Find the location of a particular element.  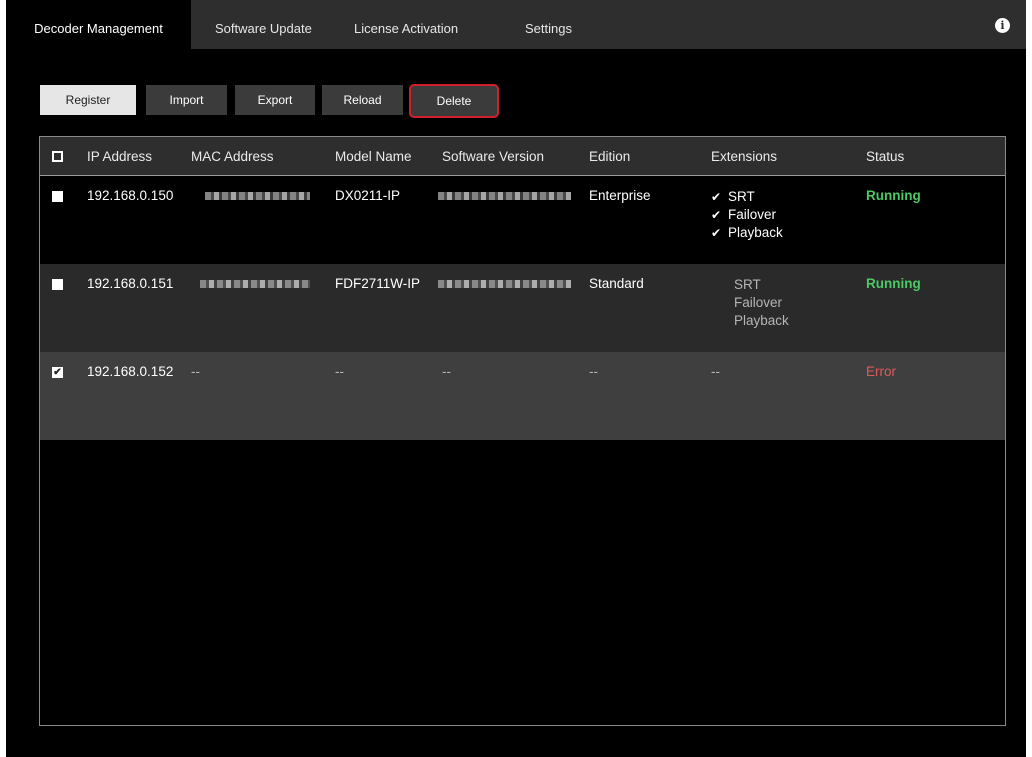

tab-software-update: Software Update is located at coordinates (263, 24).